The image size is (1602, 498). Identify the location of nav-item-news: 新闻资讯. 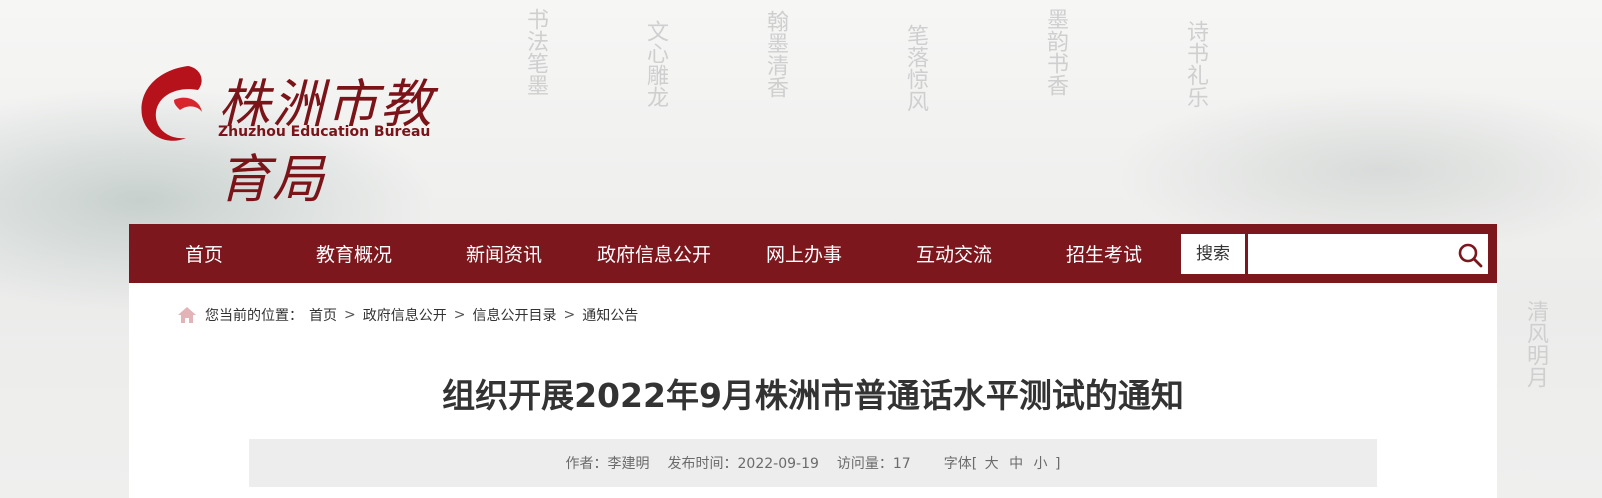
(504, 253).